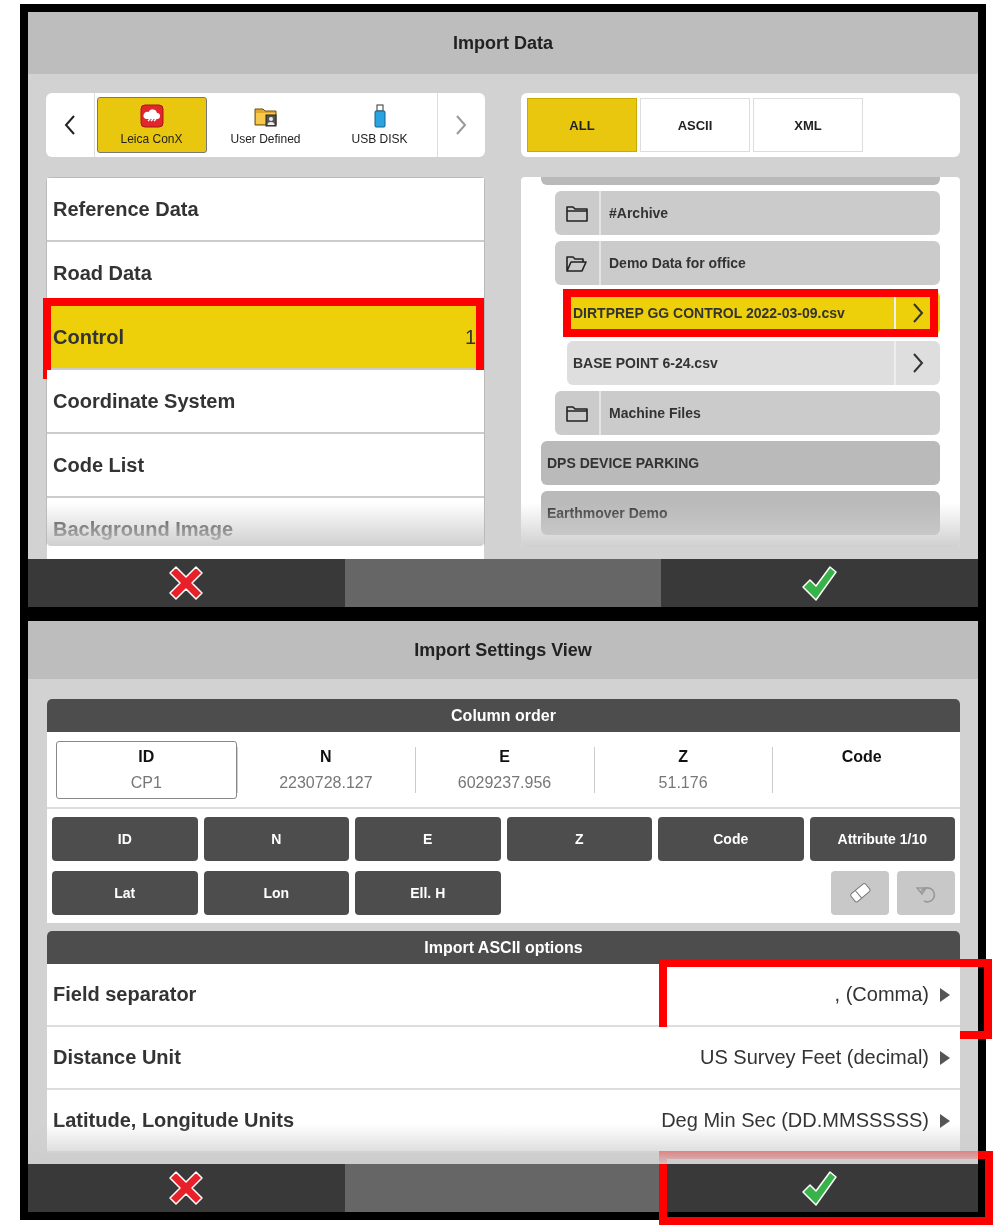 This screenshot has height=1225, width=994. I want to click on category-label: Code List, so click(99, 465).